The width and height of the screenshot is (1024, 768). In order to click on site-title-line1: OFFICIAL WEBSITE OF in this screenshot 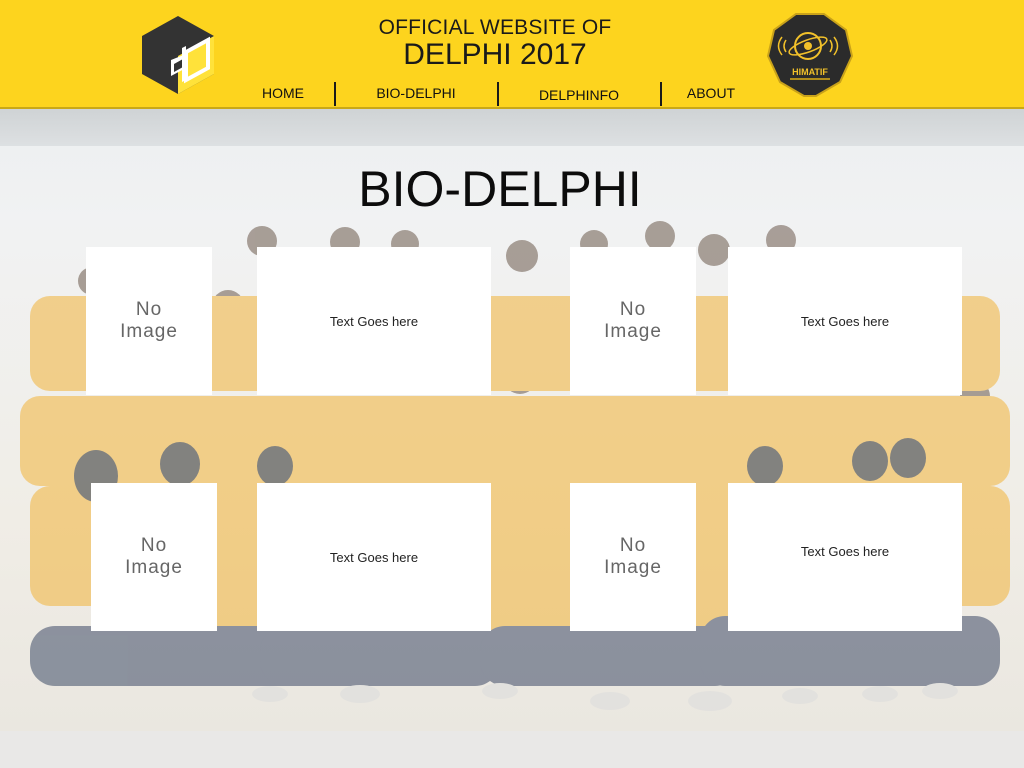, I will do `click(495, 27)`.